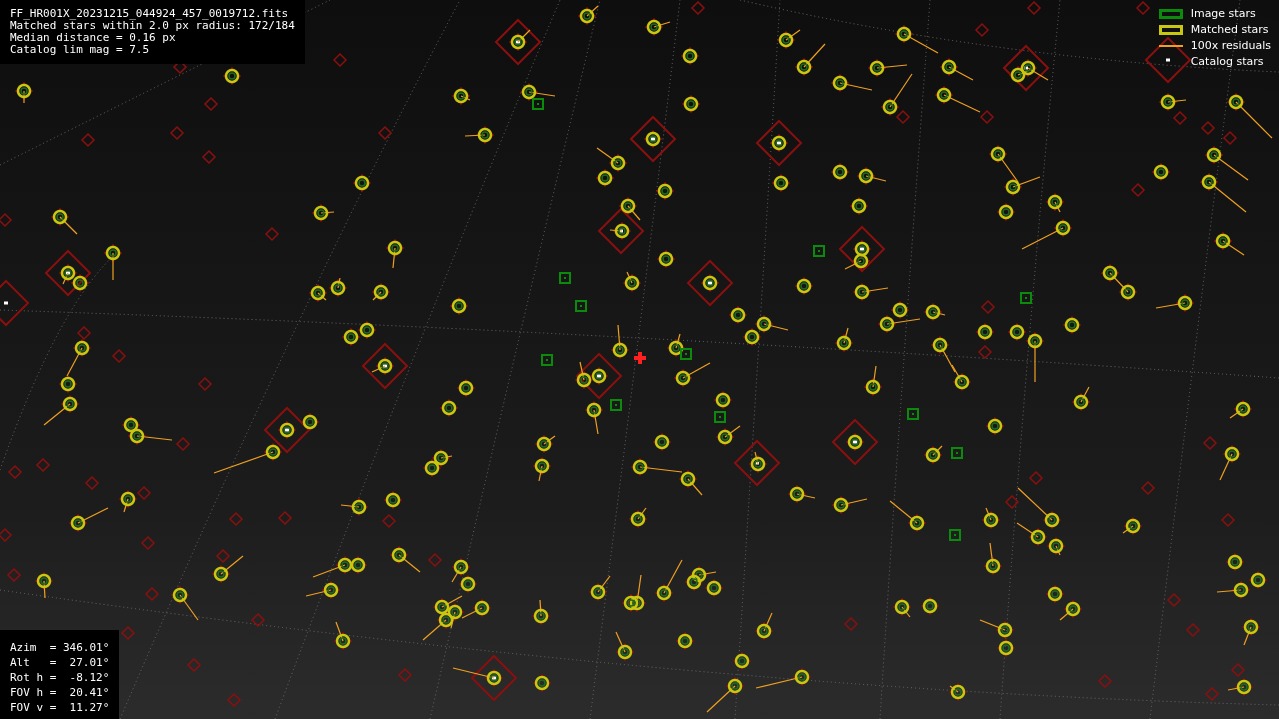  Describe the element at coordinates (1229, 29) in the screenshot. I see `legend-label: Matched stars` at that location.